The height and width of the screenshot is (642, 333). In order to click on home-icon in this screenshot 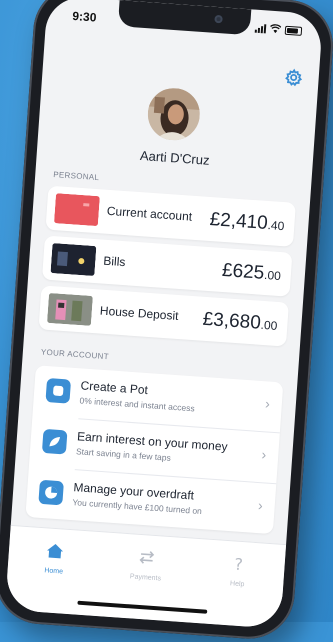, I will do `click(55, 551)`.